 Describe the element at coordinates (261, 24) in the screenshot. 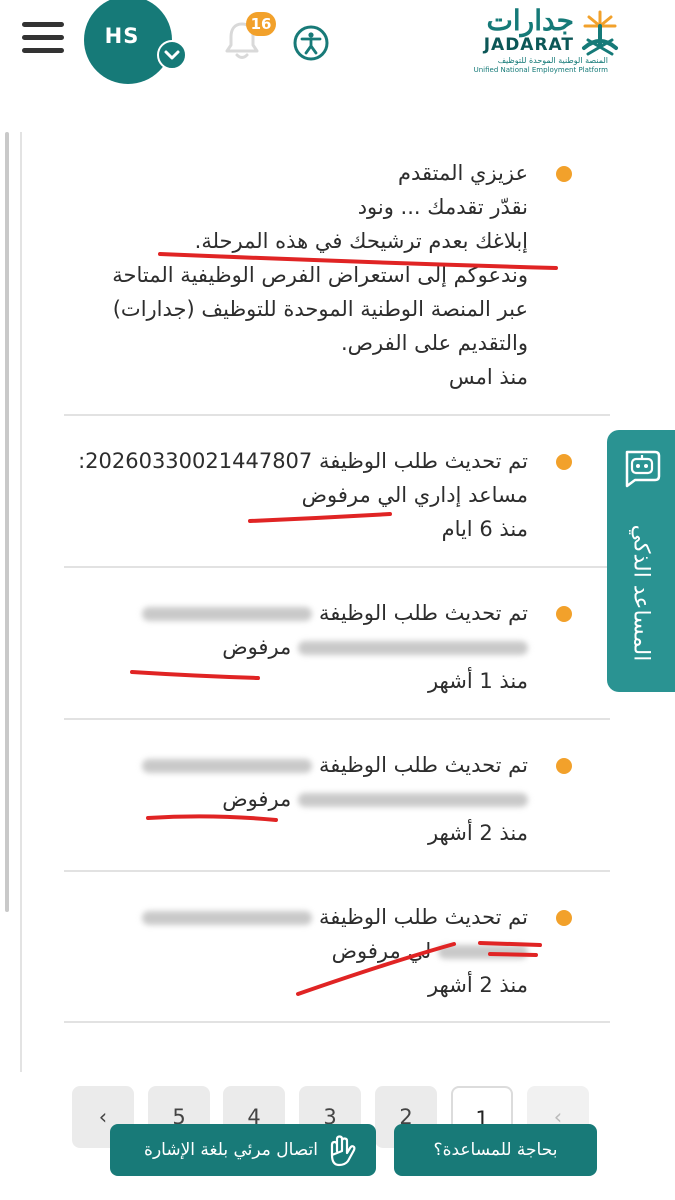

I see `notification-count-badge: 16` at that location.